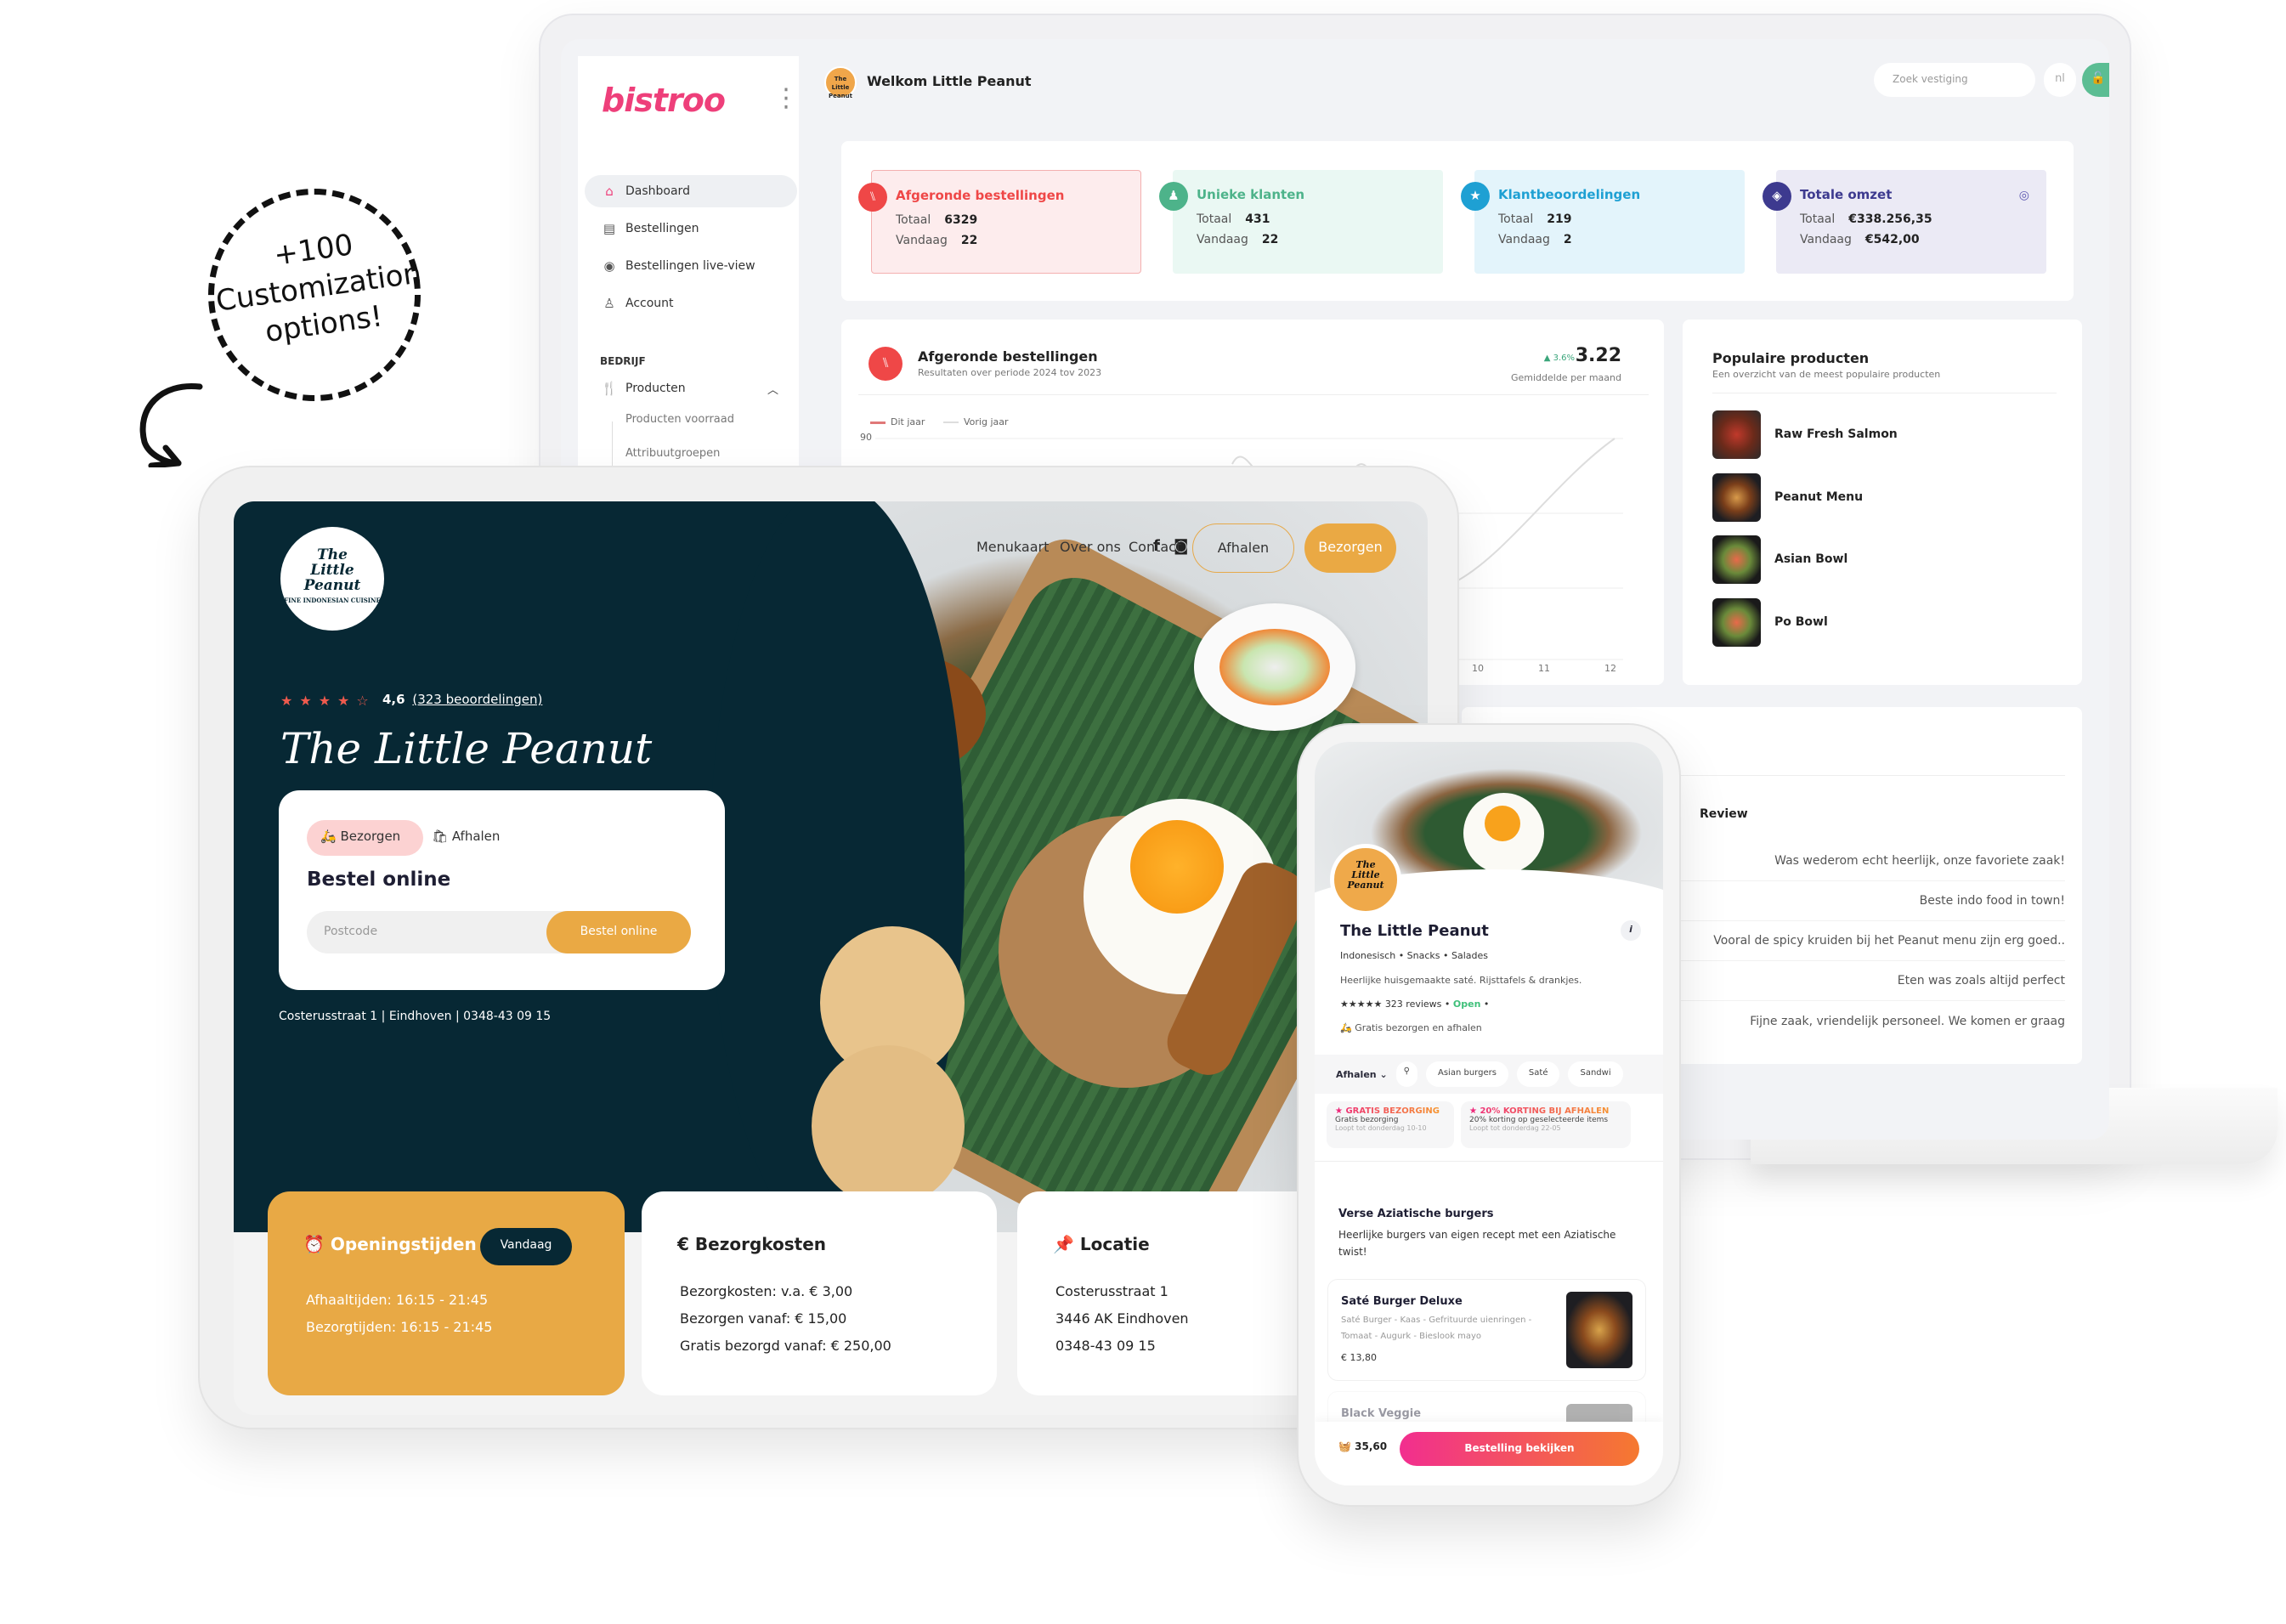  I want to click on stat-title: Unieke klanten, so click(1251, 194).